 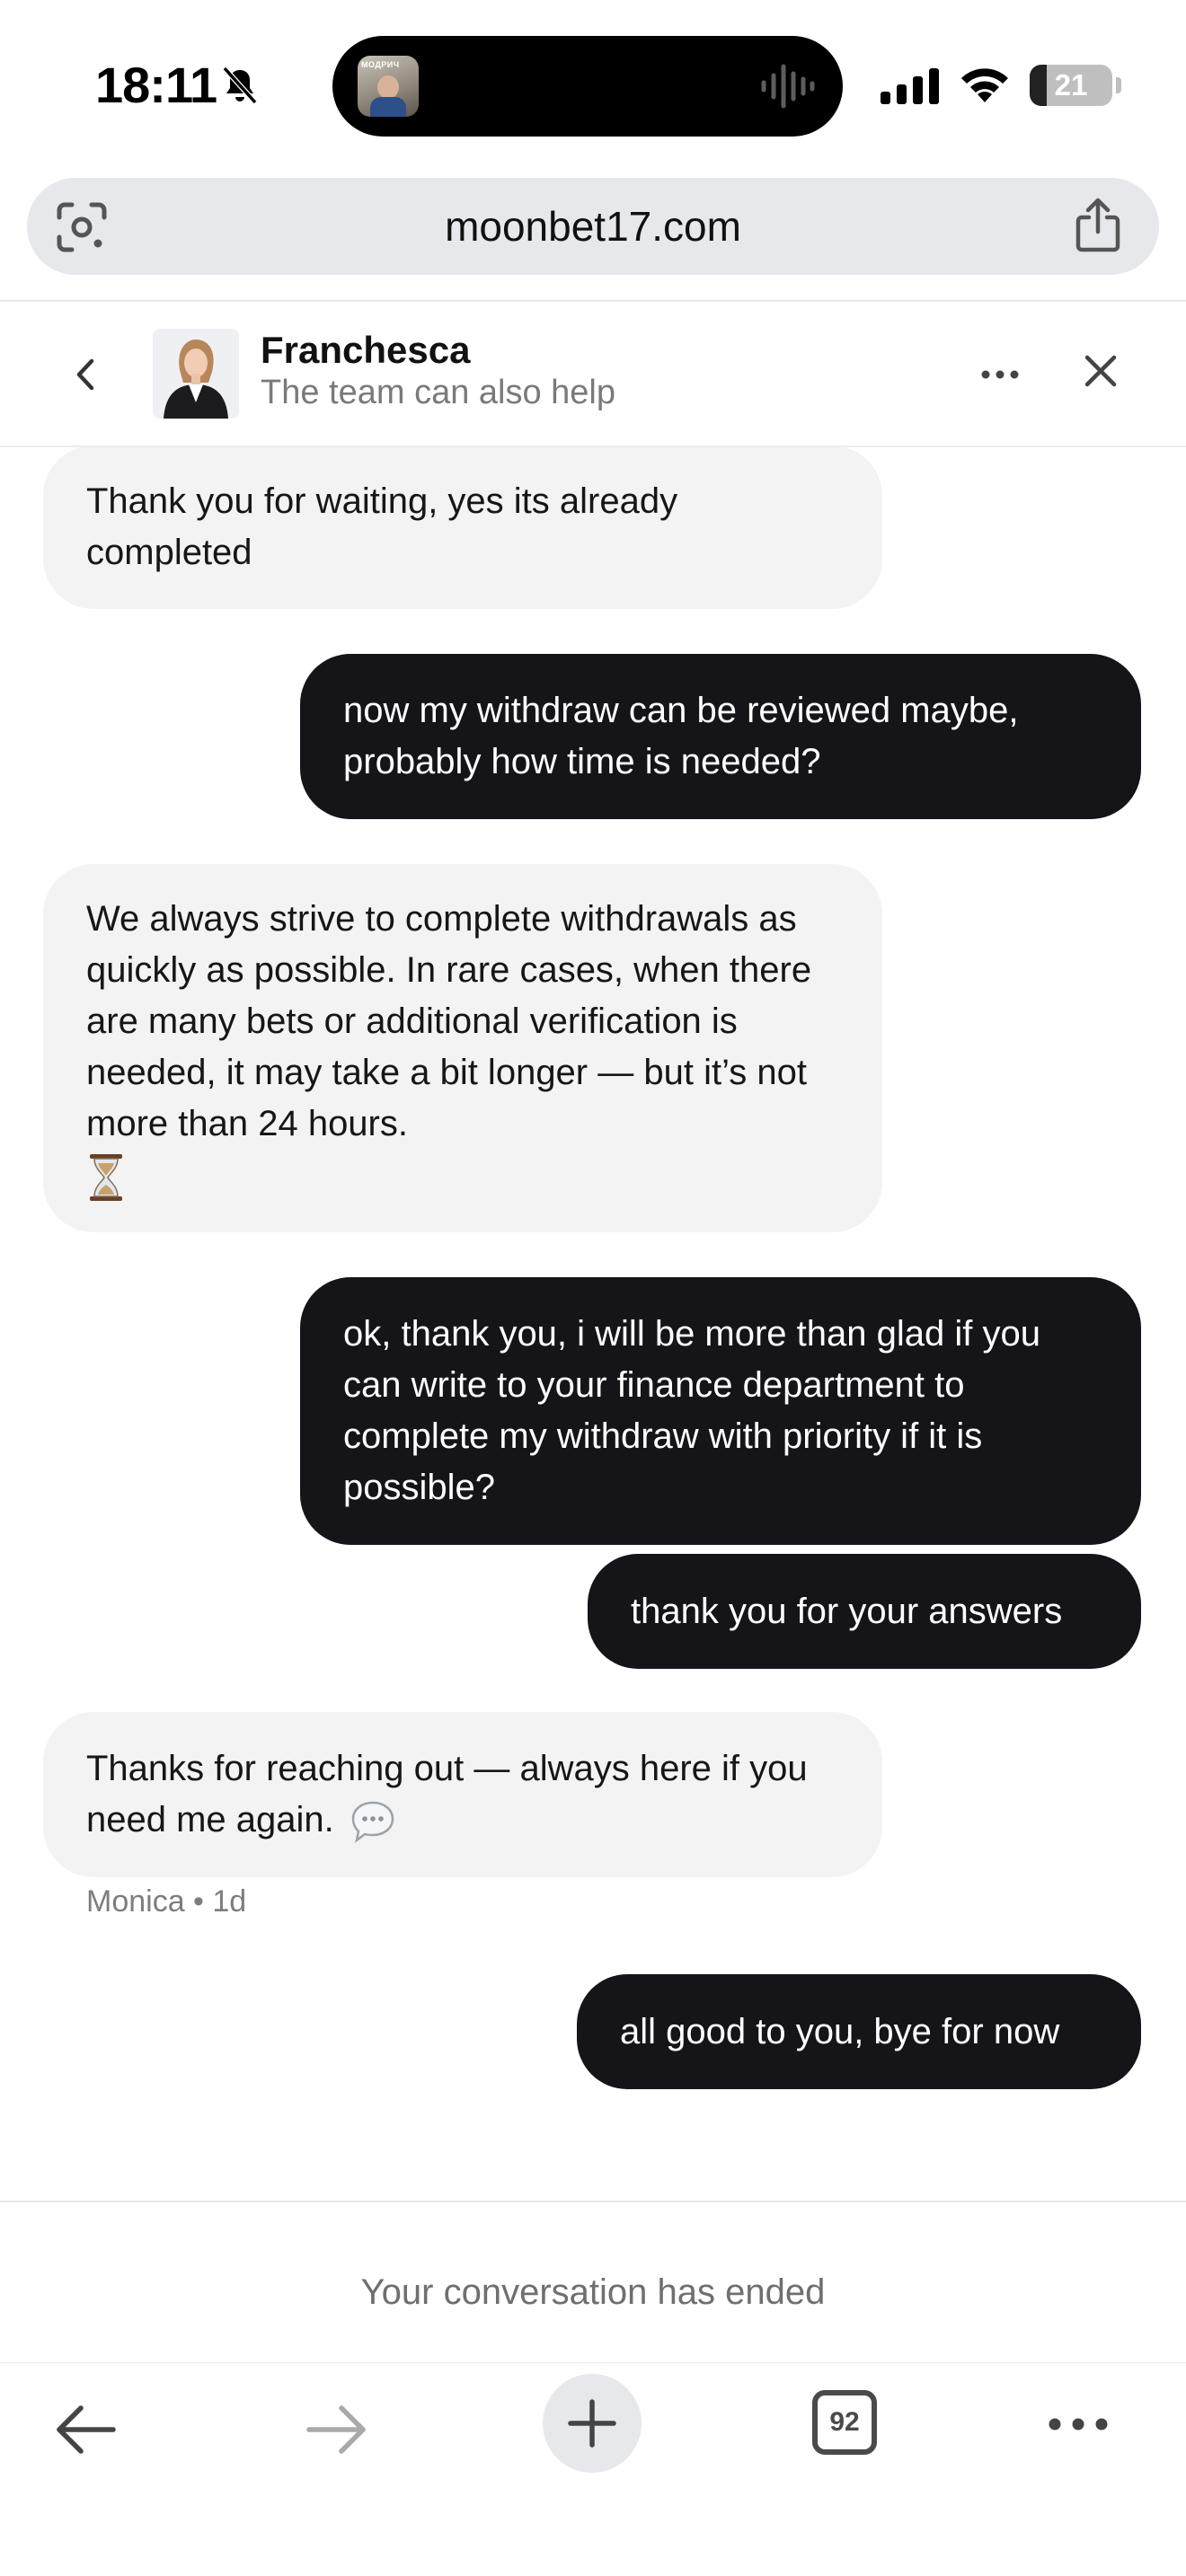 What do you see at coordinates (438, 392) in the screenshot?
I see `agent-subtitle: The team can also help` at bounding box center [438, 392].